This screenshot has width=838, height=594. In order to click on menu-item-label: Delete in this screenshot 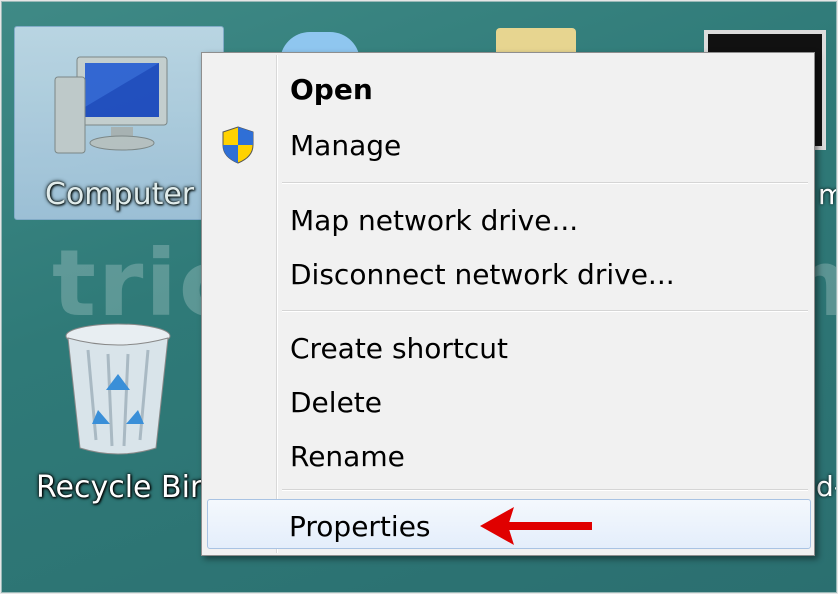, I will do `click(336, 402)`.